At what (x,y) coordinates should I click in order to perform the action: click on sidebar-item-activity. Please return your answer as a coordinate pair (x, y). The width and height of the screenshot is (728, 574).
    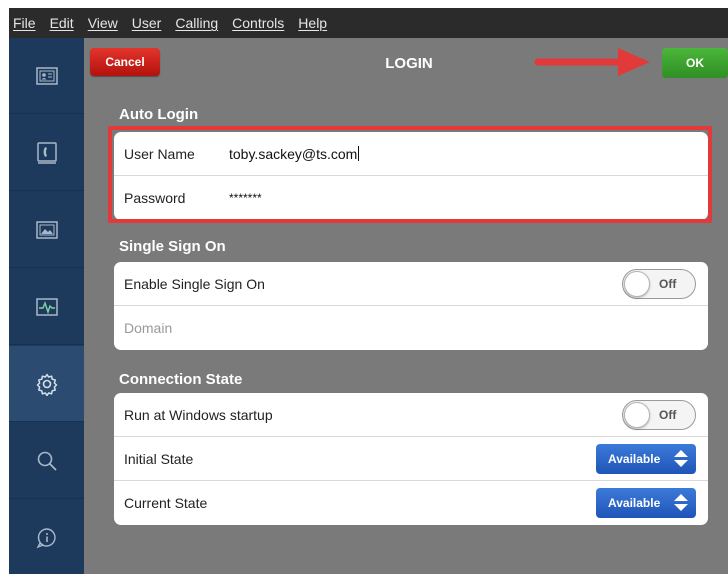
    Looking at the image, I should click on (46, 307).